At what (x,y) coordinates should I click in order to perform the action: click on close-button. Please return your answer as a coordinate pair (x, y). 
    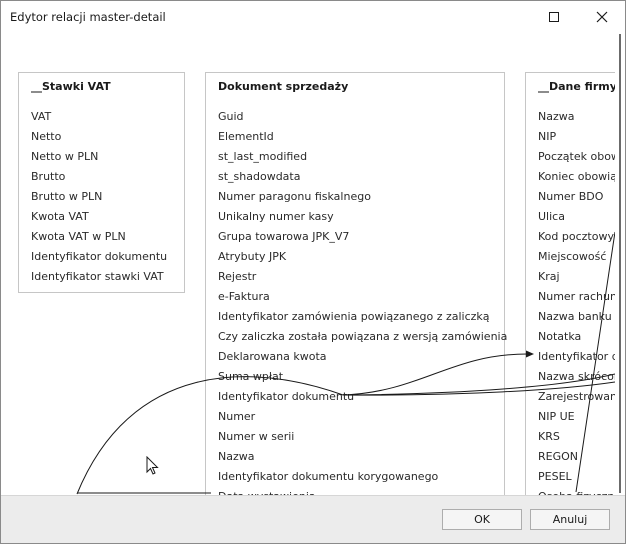
    Looking at the image, I should click on (602, 16).